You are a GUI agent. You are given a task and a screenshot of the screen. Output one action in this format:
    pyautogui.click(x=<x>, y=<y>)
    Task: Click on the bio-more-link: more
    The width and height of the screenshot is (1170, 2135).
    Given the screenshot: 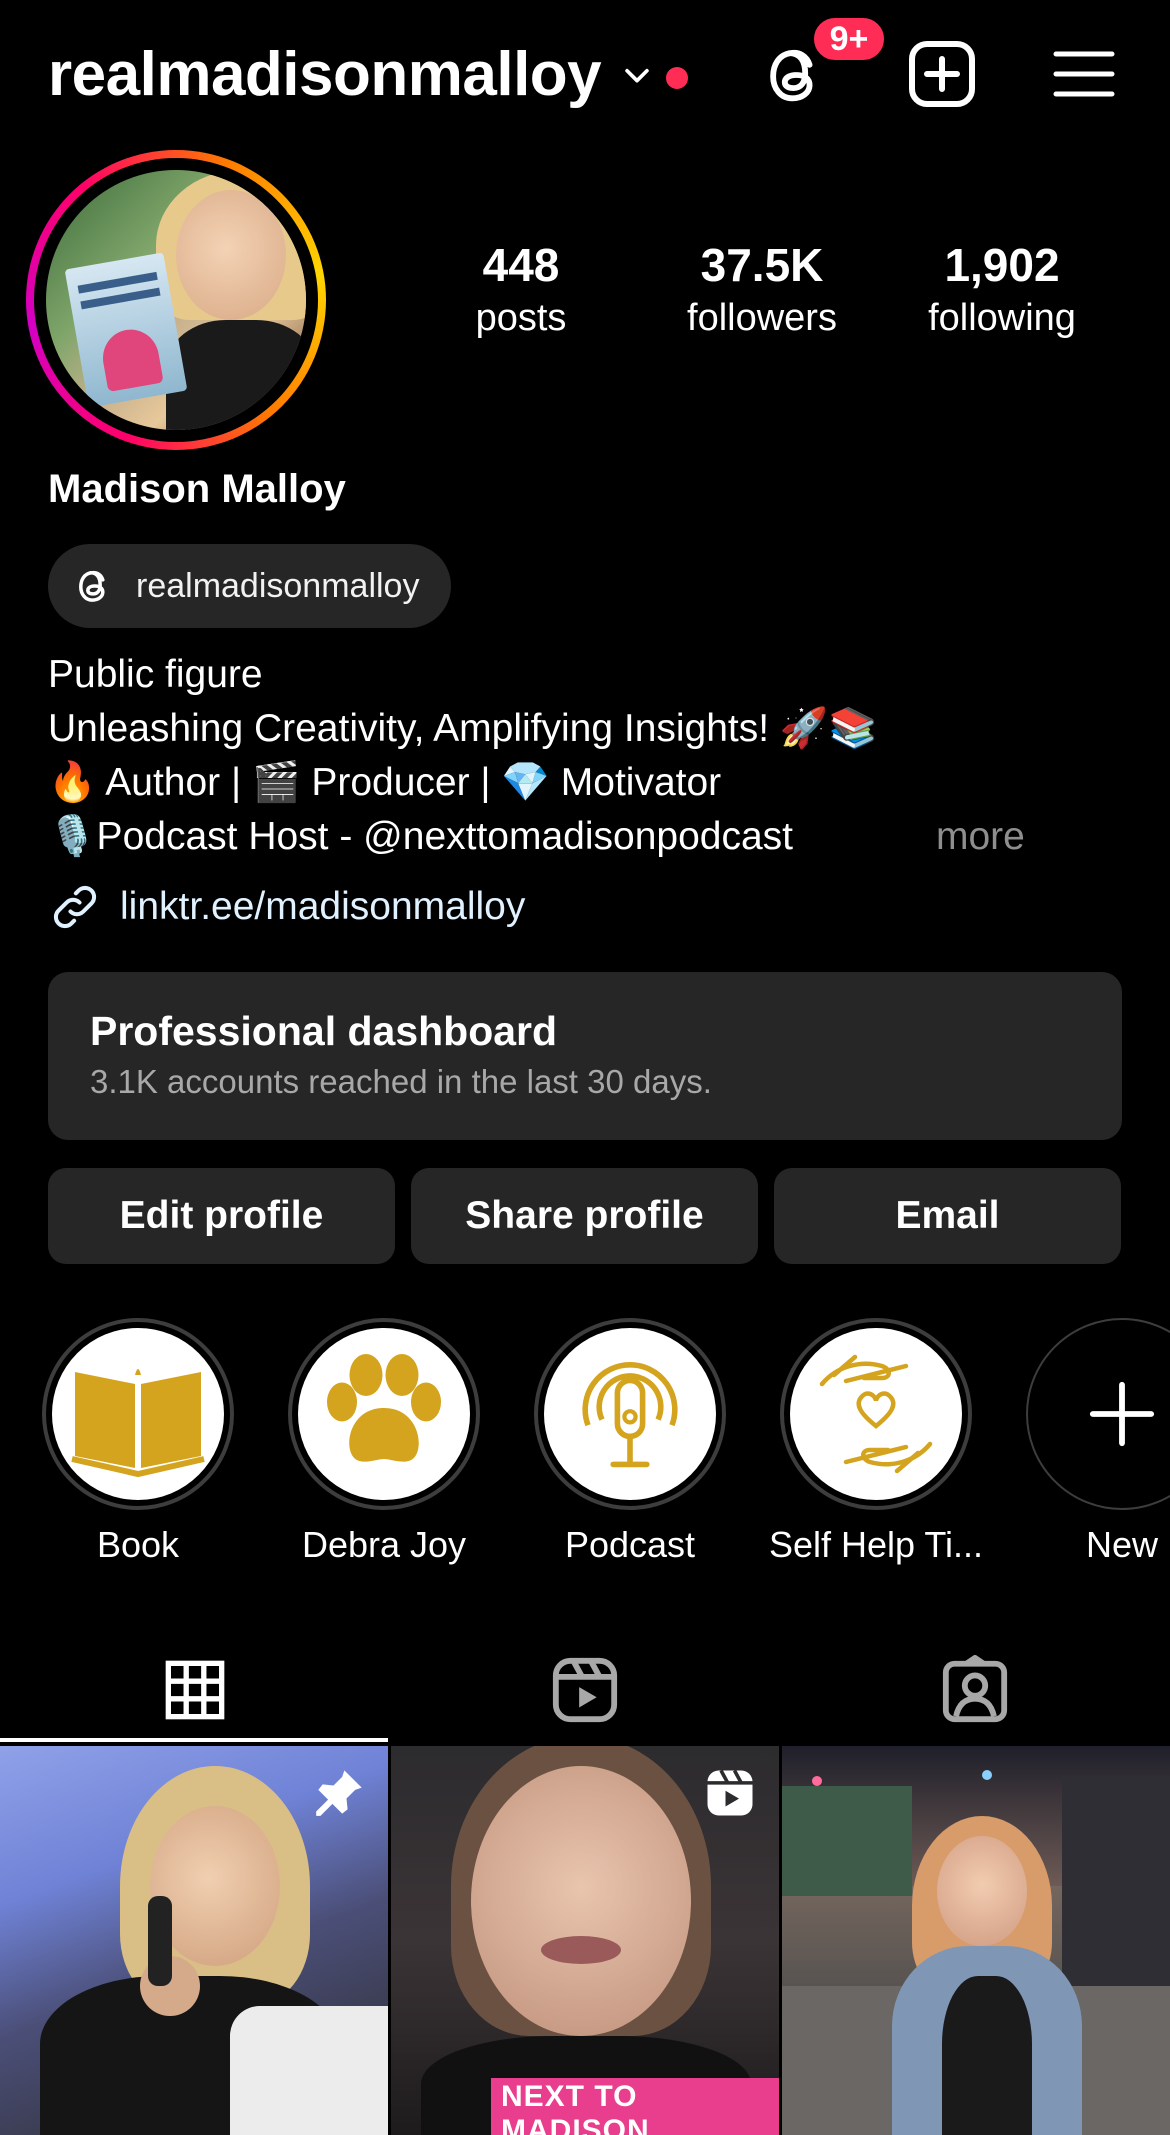 What is the action you would take?
    pyautogui.click(x=980, y=837)
    